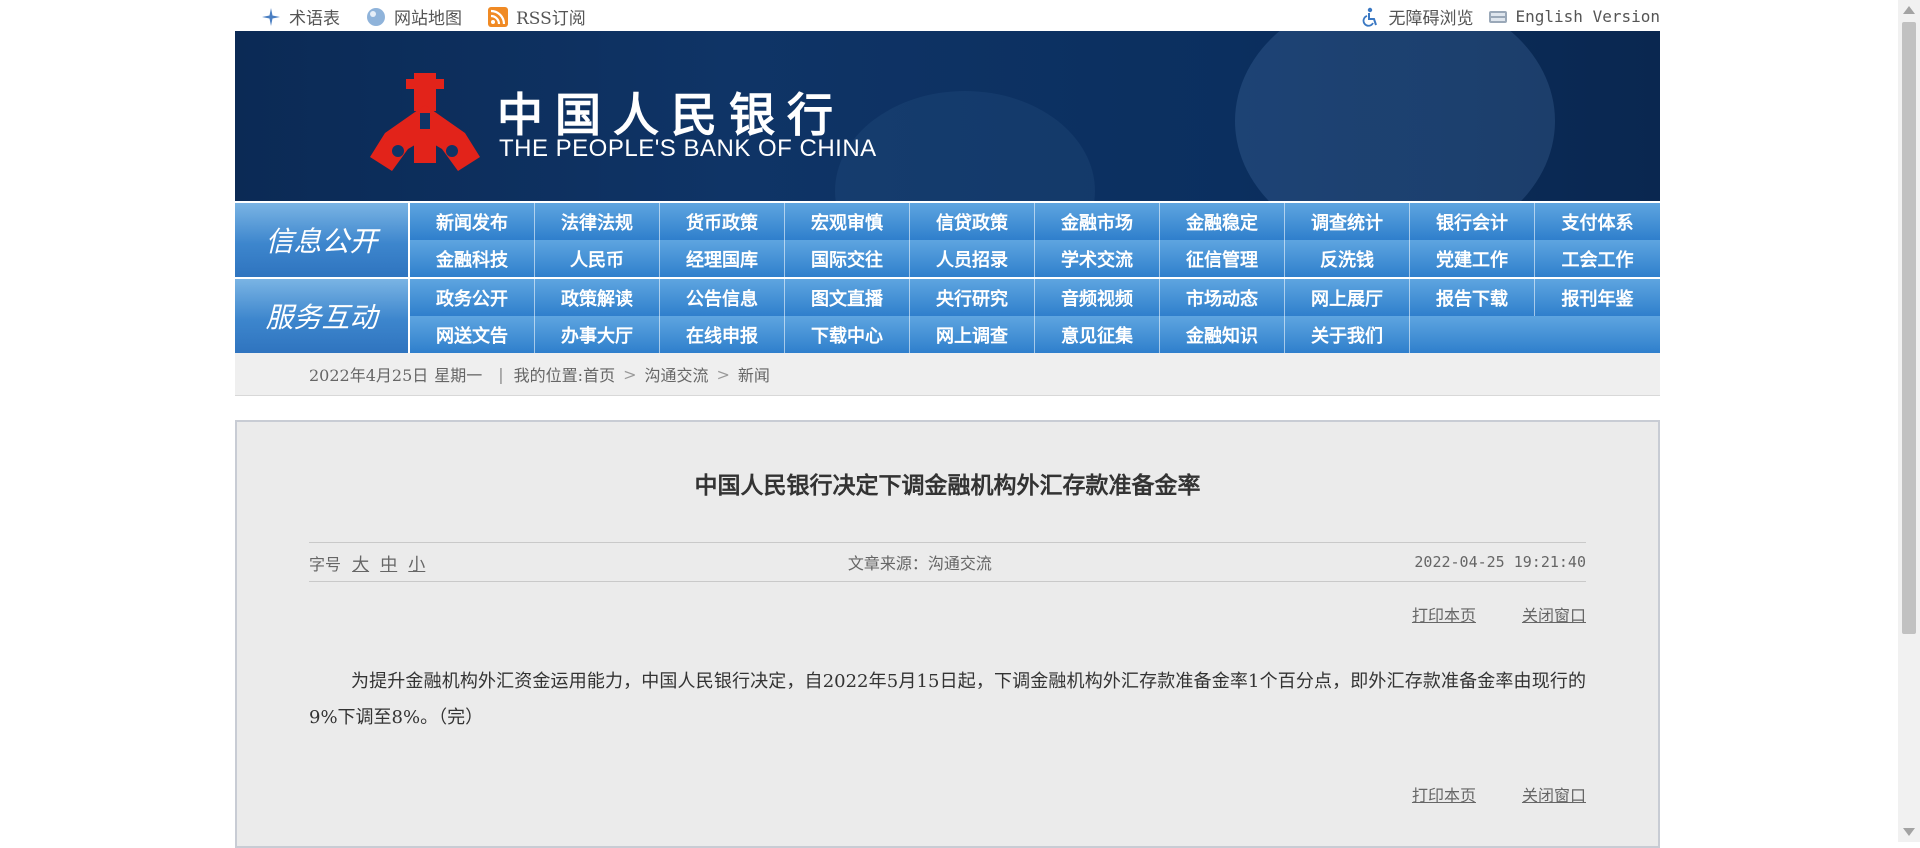  What do you see at coordinates (597, 258) in the screenshot?
I see `nav-info-item-11: 人民币` at bounding box center [597, 258].